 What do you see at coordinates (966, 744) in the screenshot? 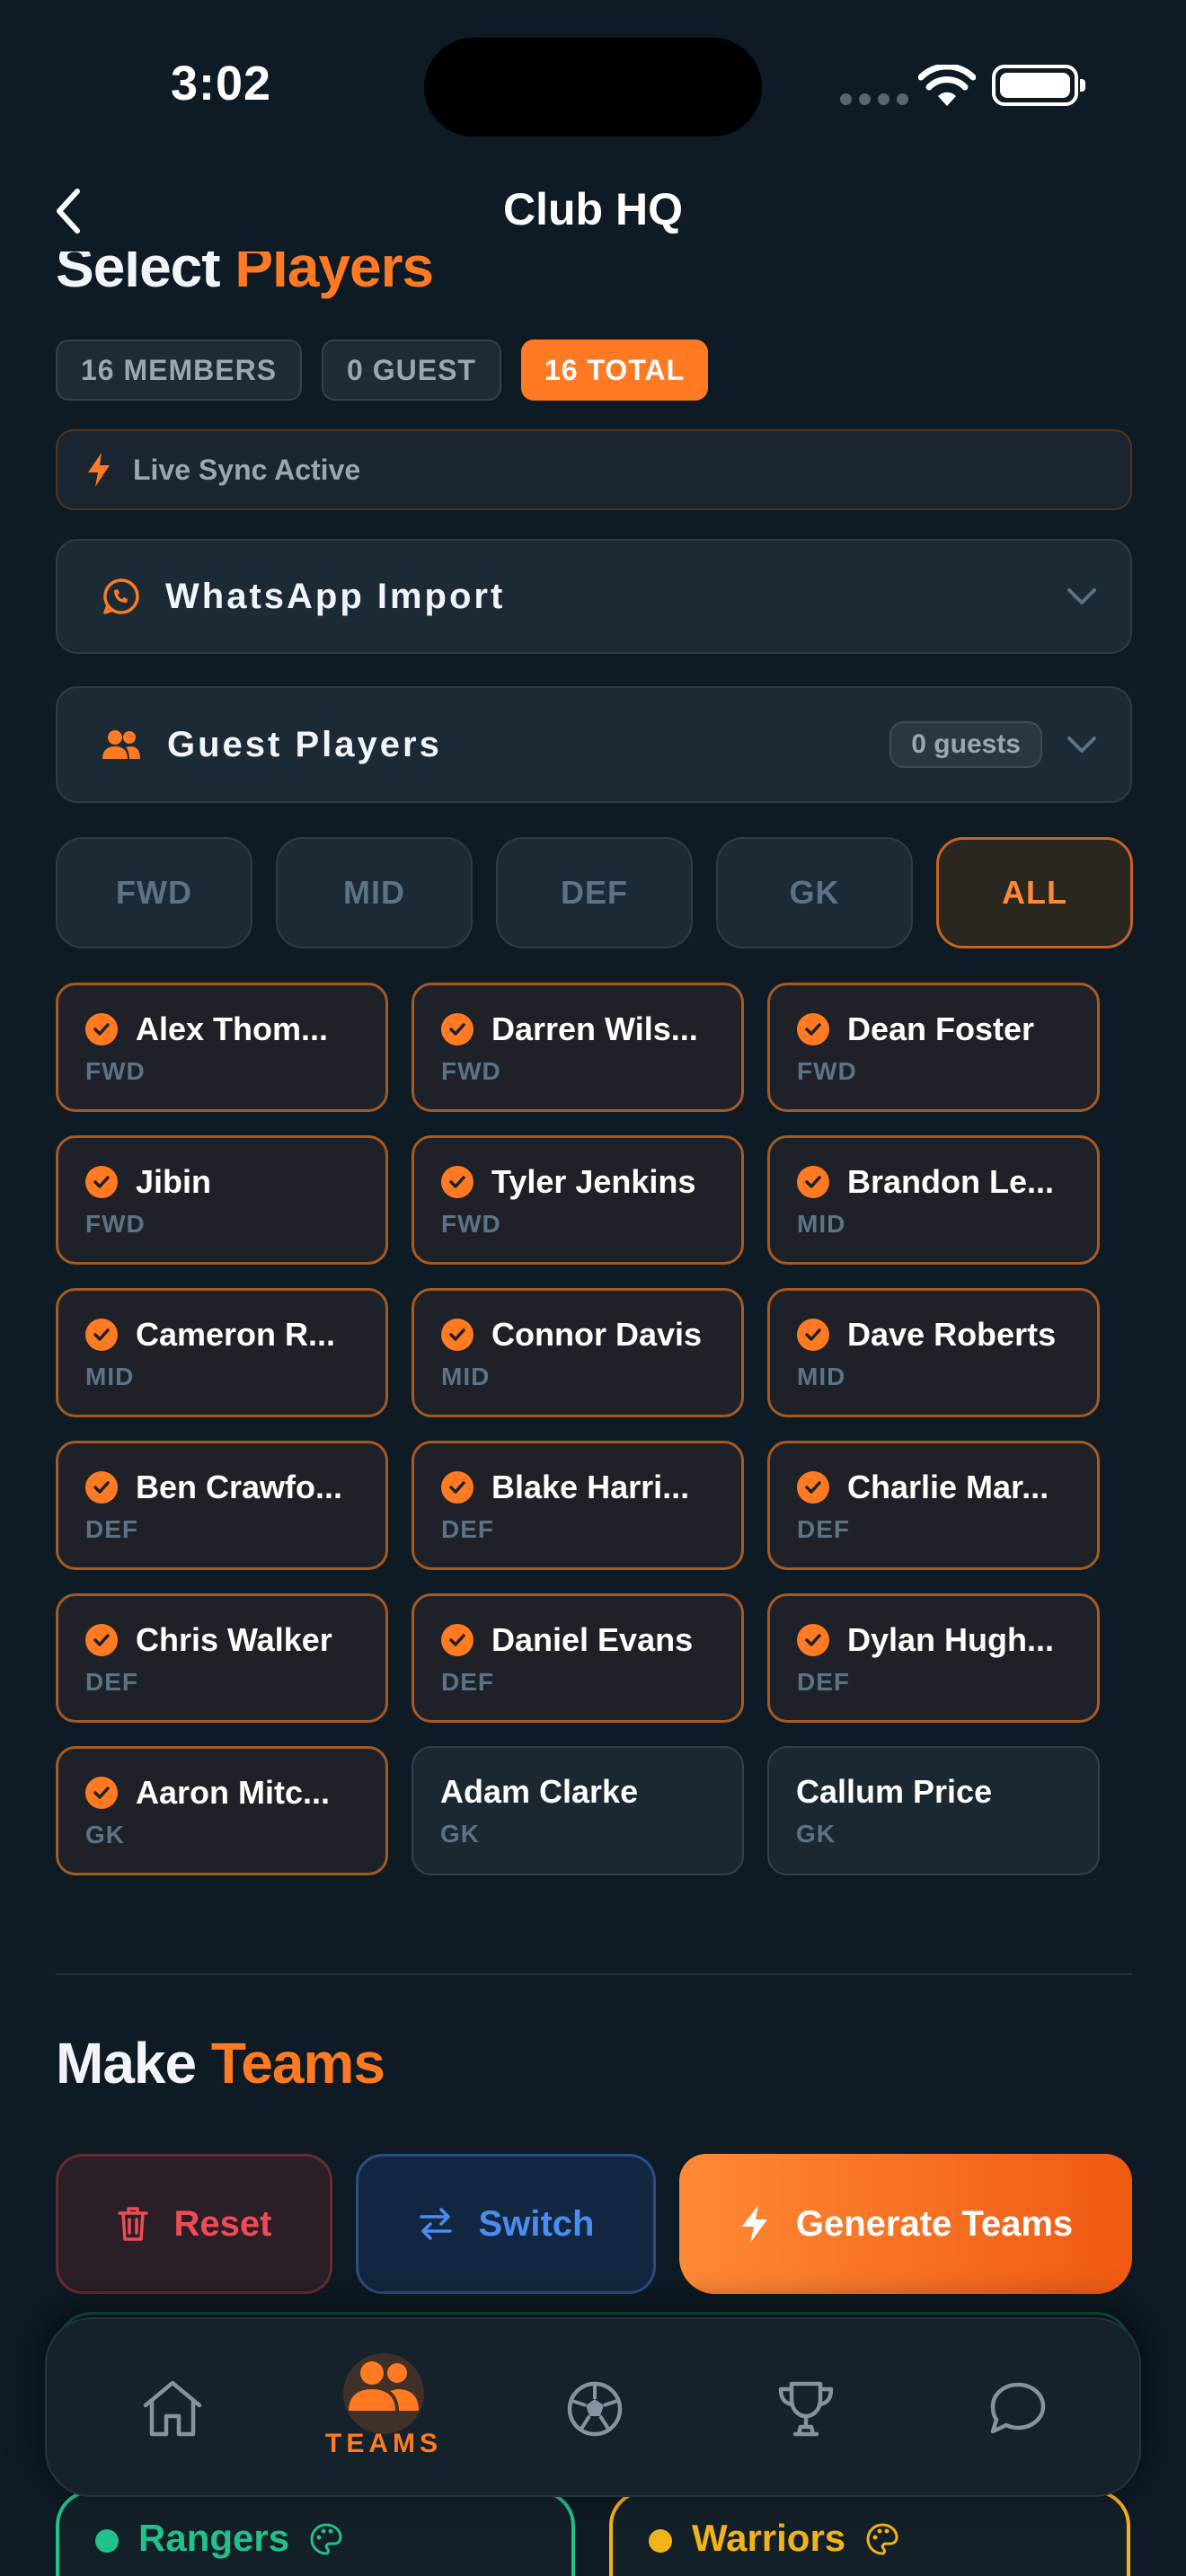
I see `guest-count-badge: 0 guests` at bounding box center [966, 744].